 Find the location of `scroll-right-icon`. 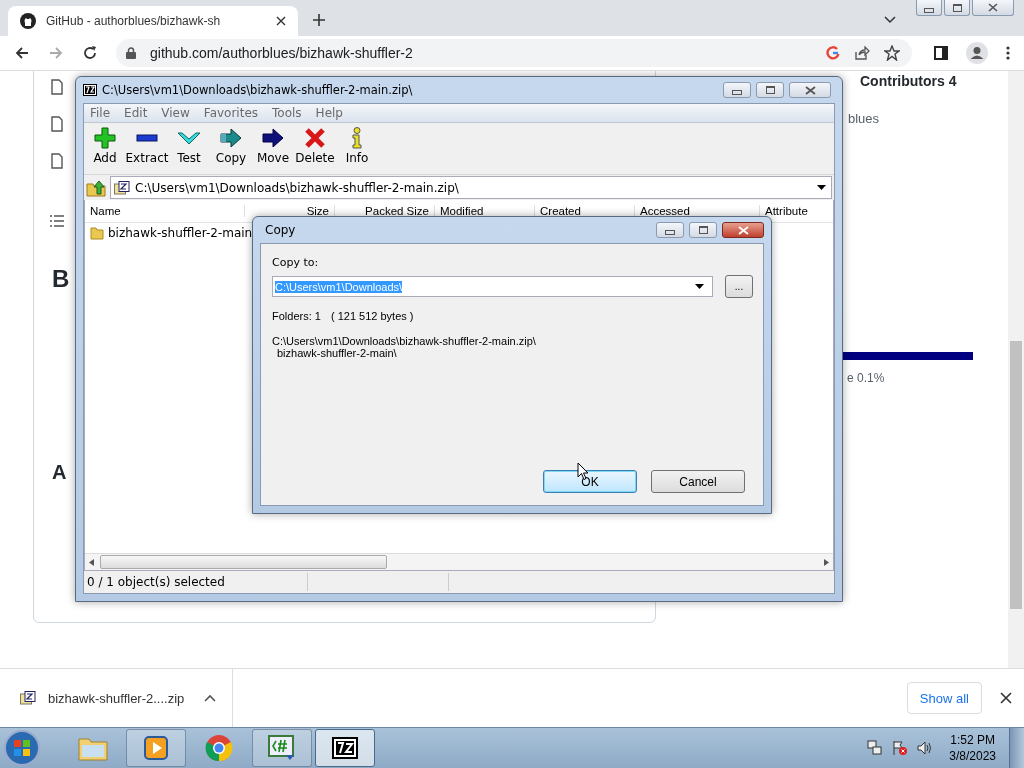

scroll-right-icon is located at coordinates (826, 562).